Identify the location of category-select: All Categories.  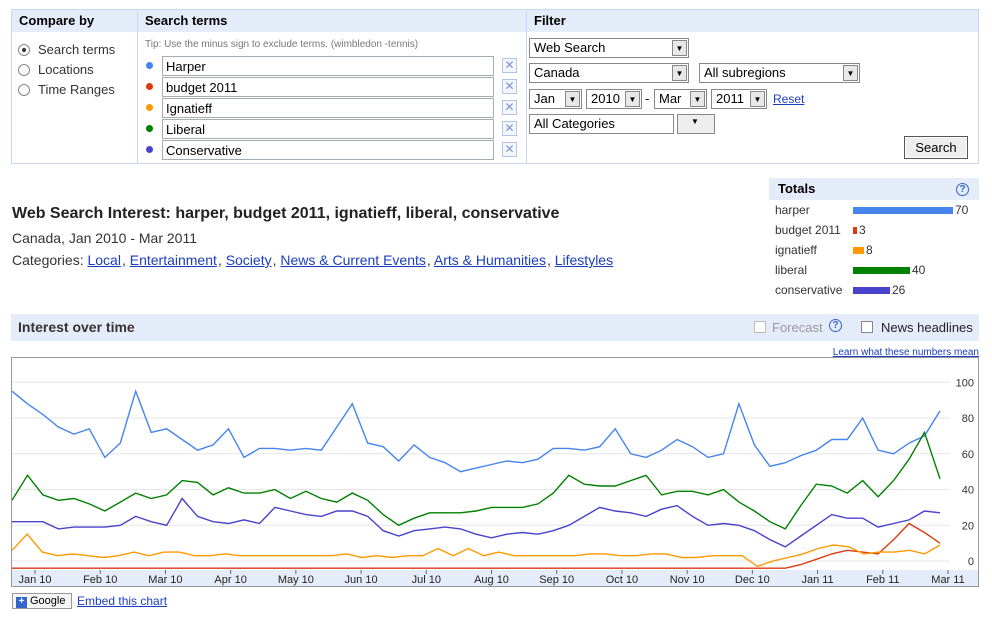
(601, 124).